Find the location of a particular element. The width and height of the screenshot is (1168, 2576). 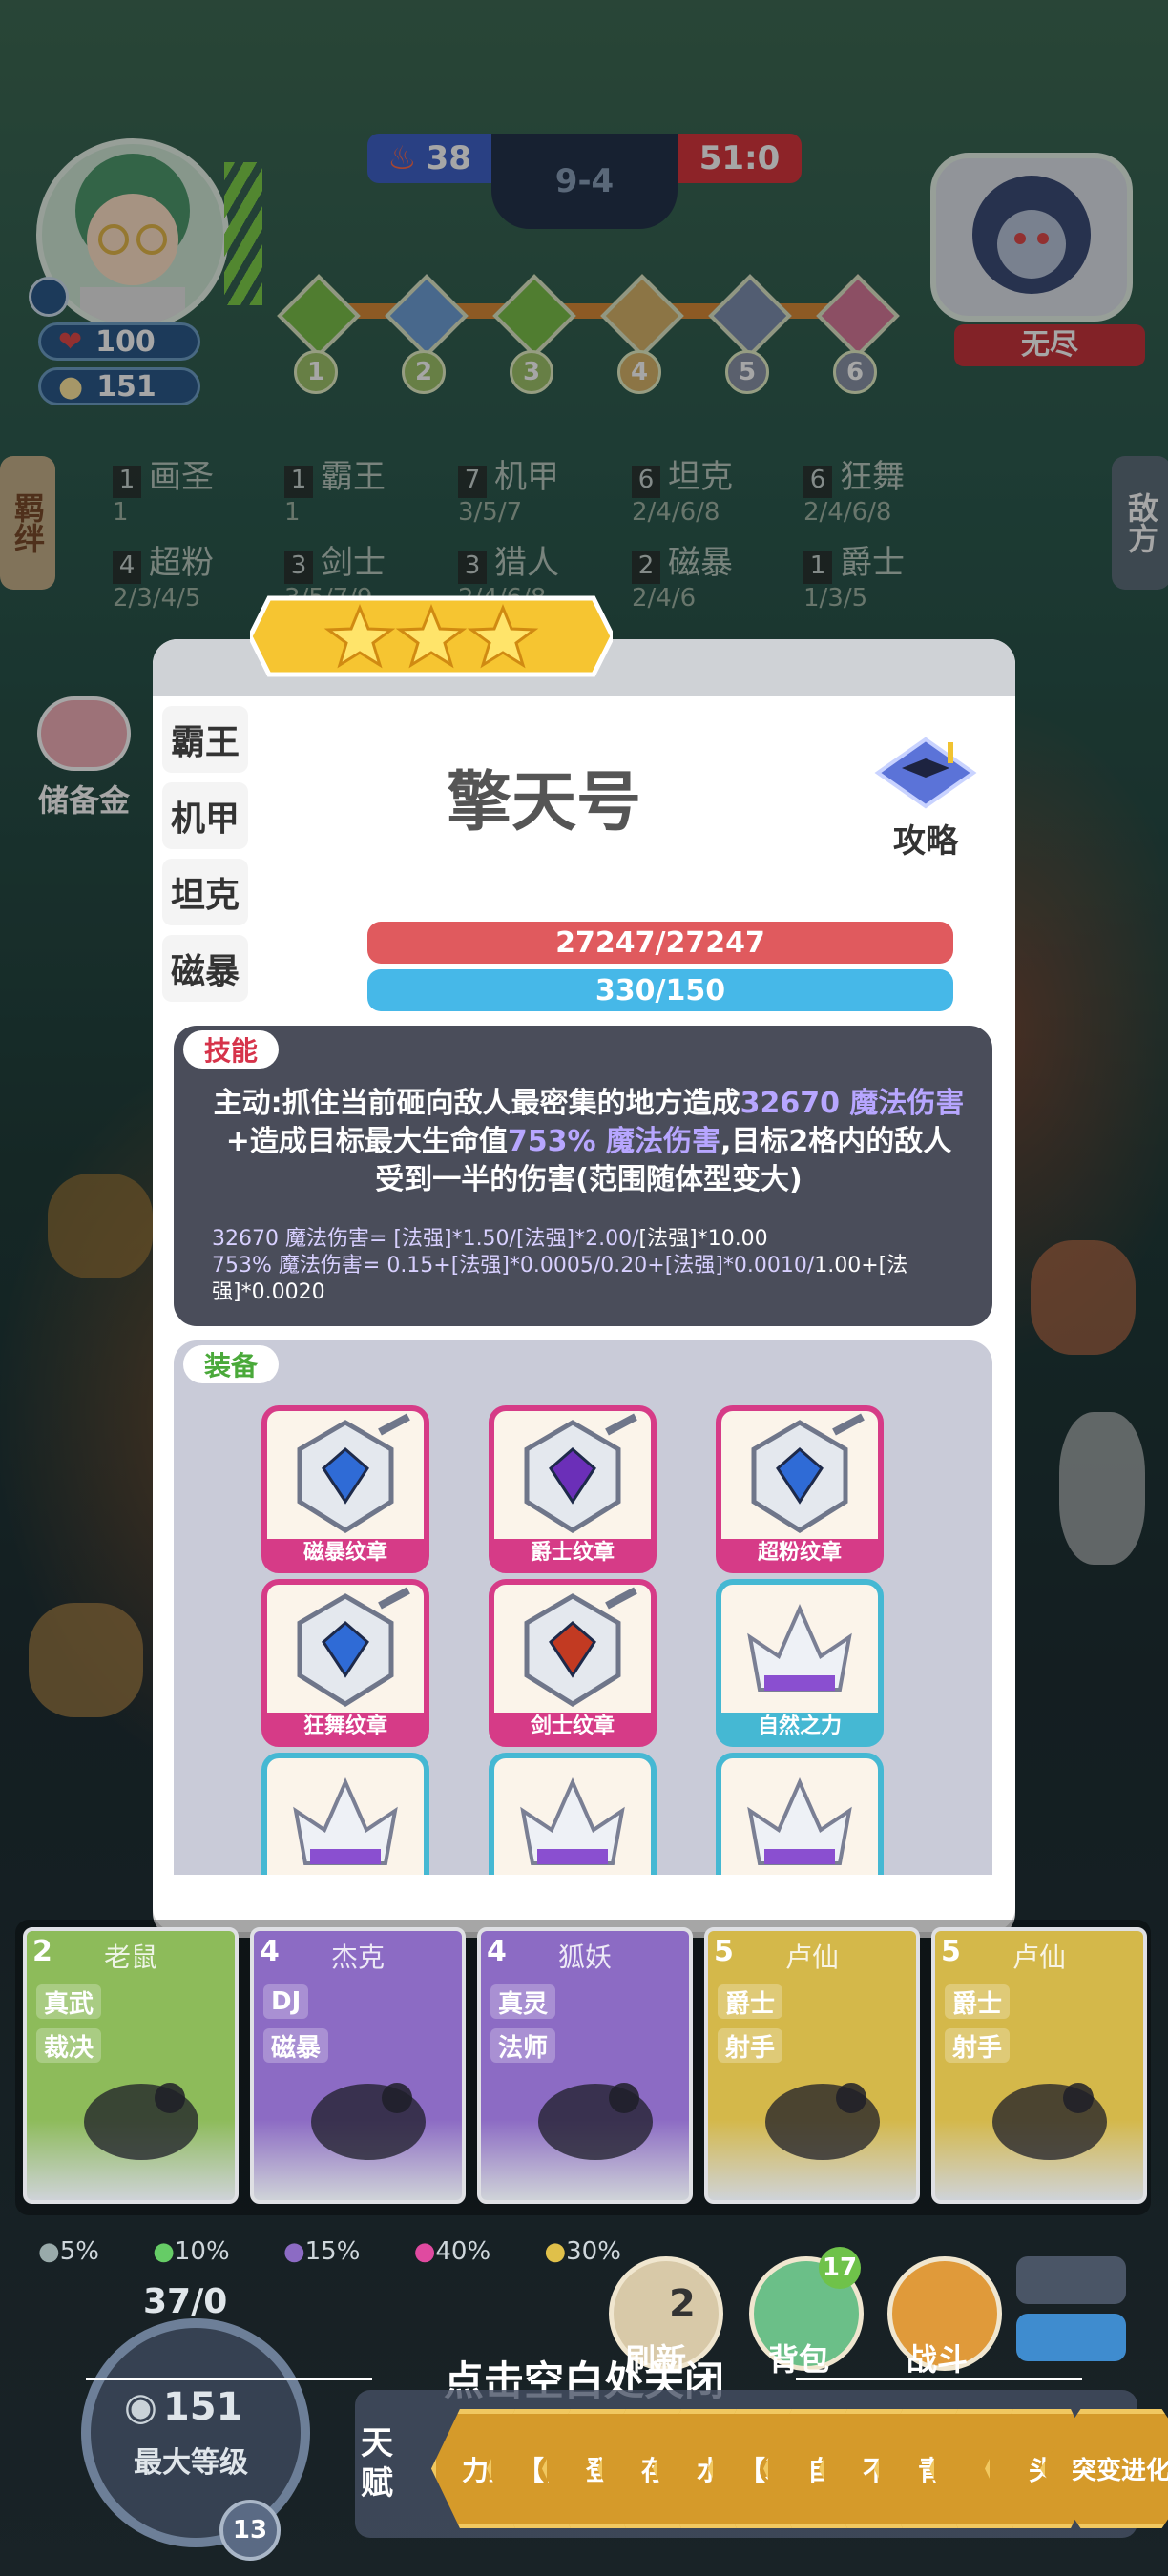

equipment-name: 狂舞纹章 is located at coordinates (345, 1727).